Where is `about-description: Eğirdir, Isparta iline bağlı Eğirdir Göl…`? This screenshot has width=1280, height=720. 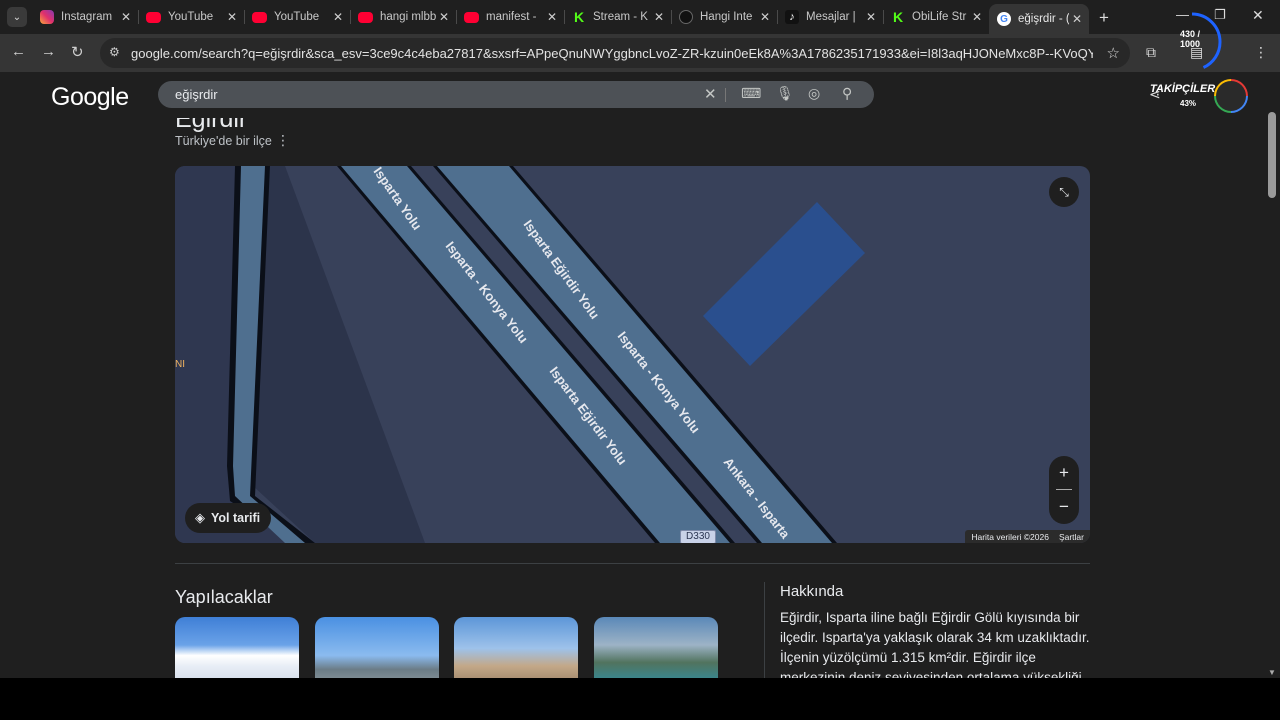 about-description: Eğirdir, Isparta iline bağlı Eğirdir Göl… is located at coordinates (935, 644).